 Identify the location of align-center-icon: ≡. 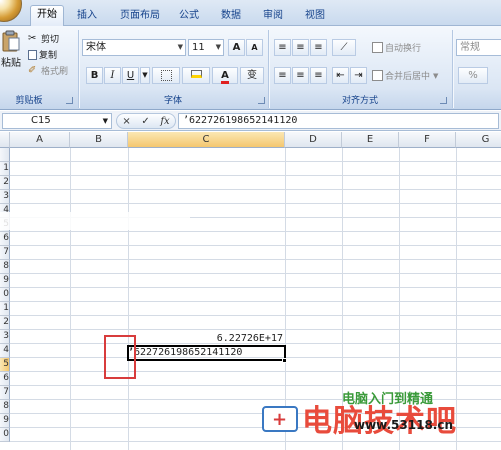
(300, 75).